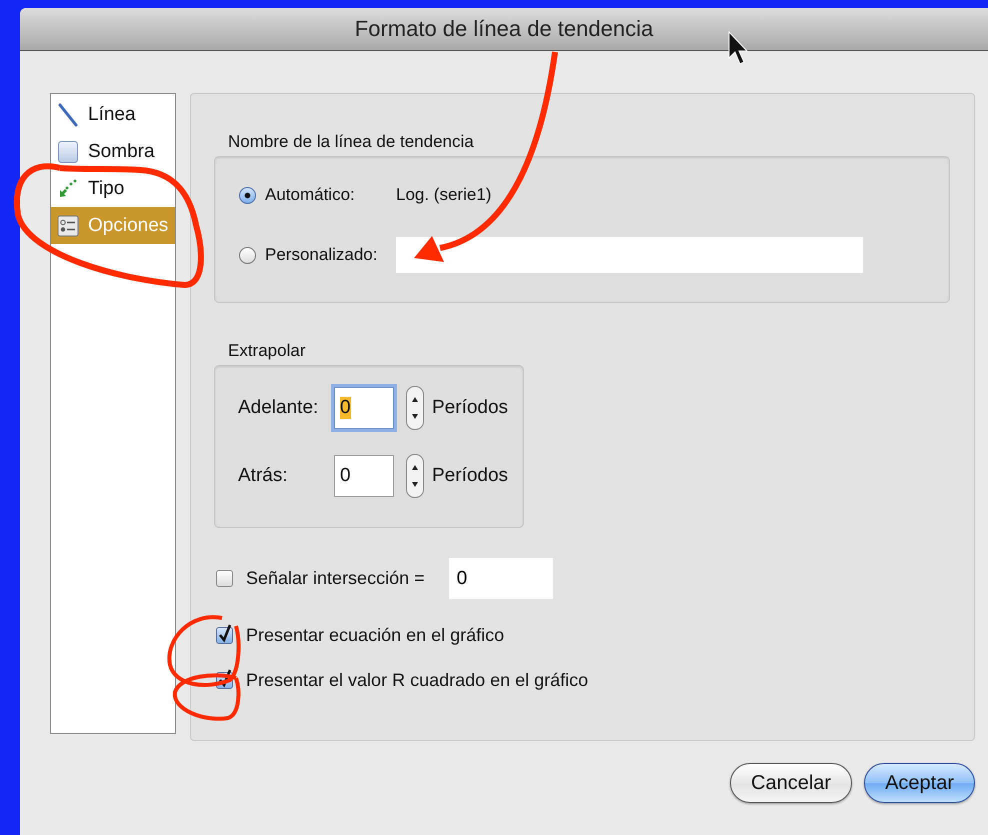  What do you see at coordinates (375, 635) in the screenshot?
I see `checkbox-label: Presentar ecuación en el gráfico` at bounding box center [375, 635].